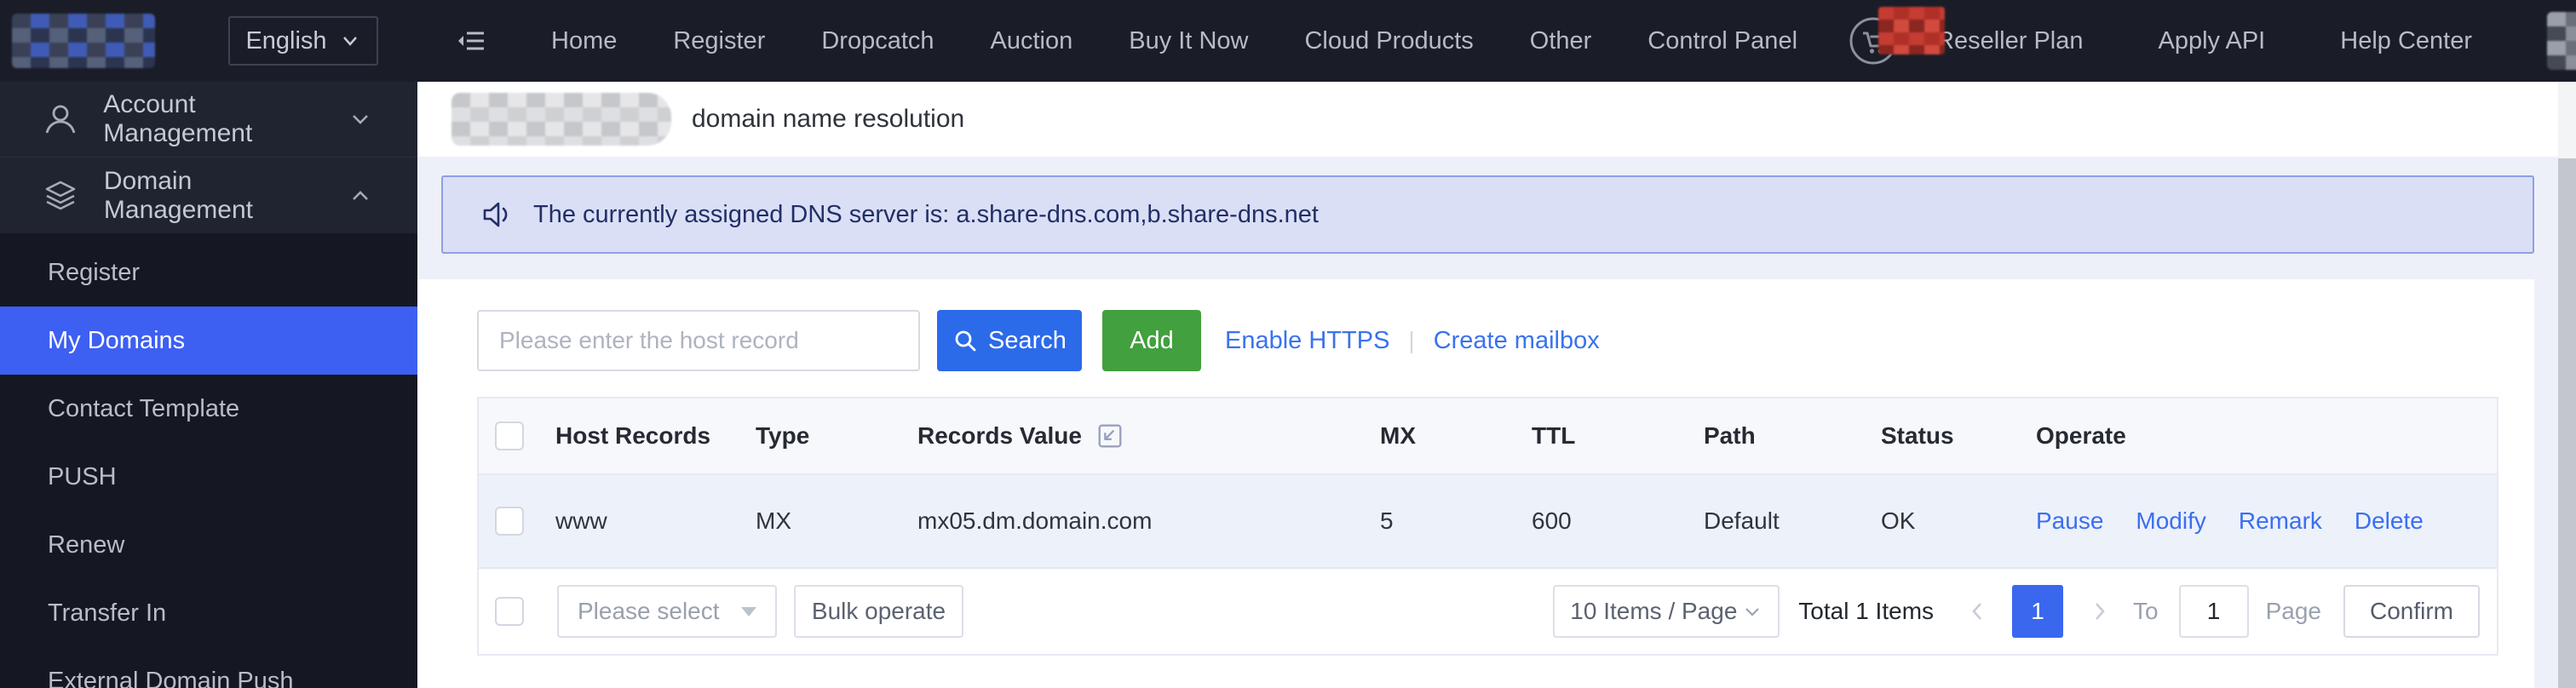  What do you see at coordinates (1028, 340) in the screenshot?
I see `search-button-label: Search` at bounding box center [1028, 340].